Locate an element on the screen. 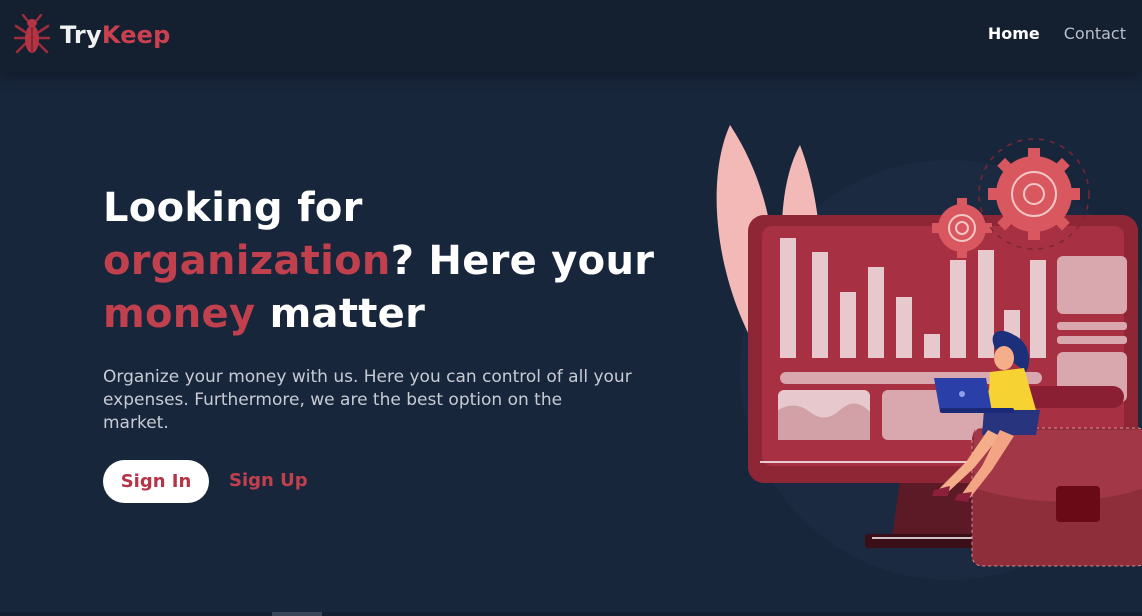 The height and width of the screenshot is (616, 1142). hero-title-highlight-money: money is located at coordinates (179, 314).